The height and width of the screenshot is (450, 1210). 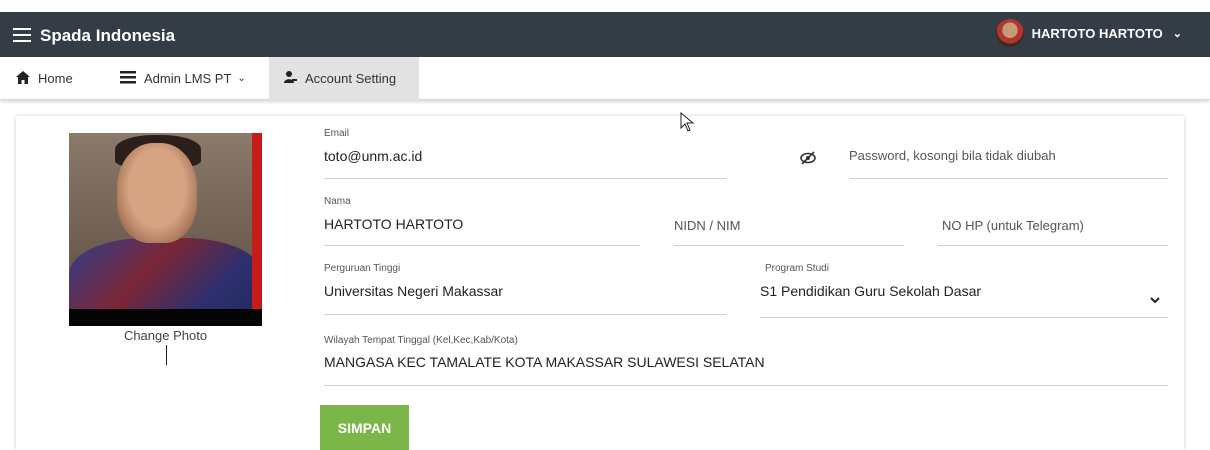 I want to click on text-cursor, so click(x=166, y=355).